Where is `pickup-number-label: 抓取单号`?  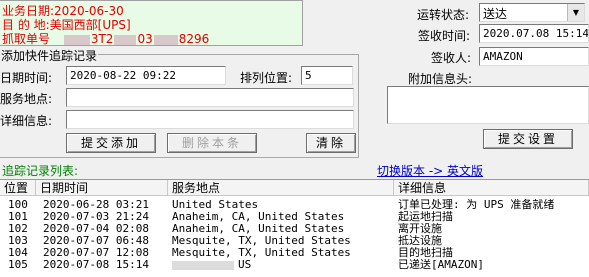 pickup-number-label: 抓取单号 is located at coordinates (26, 39).